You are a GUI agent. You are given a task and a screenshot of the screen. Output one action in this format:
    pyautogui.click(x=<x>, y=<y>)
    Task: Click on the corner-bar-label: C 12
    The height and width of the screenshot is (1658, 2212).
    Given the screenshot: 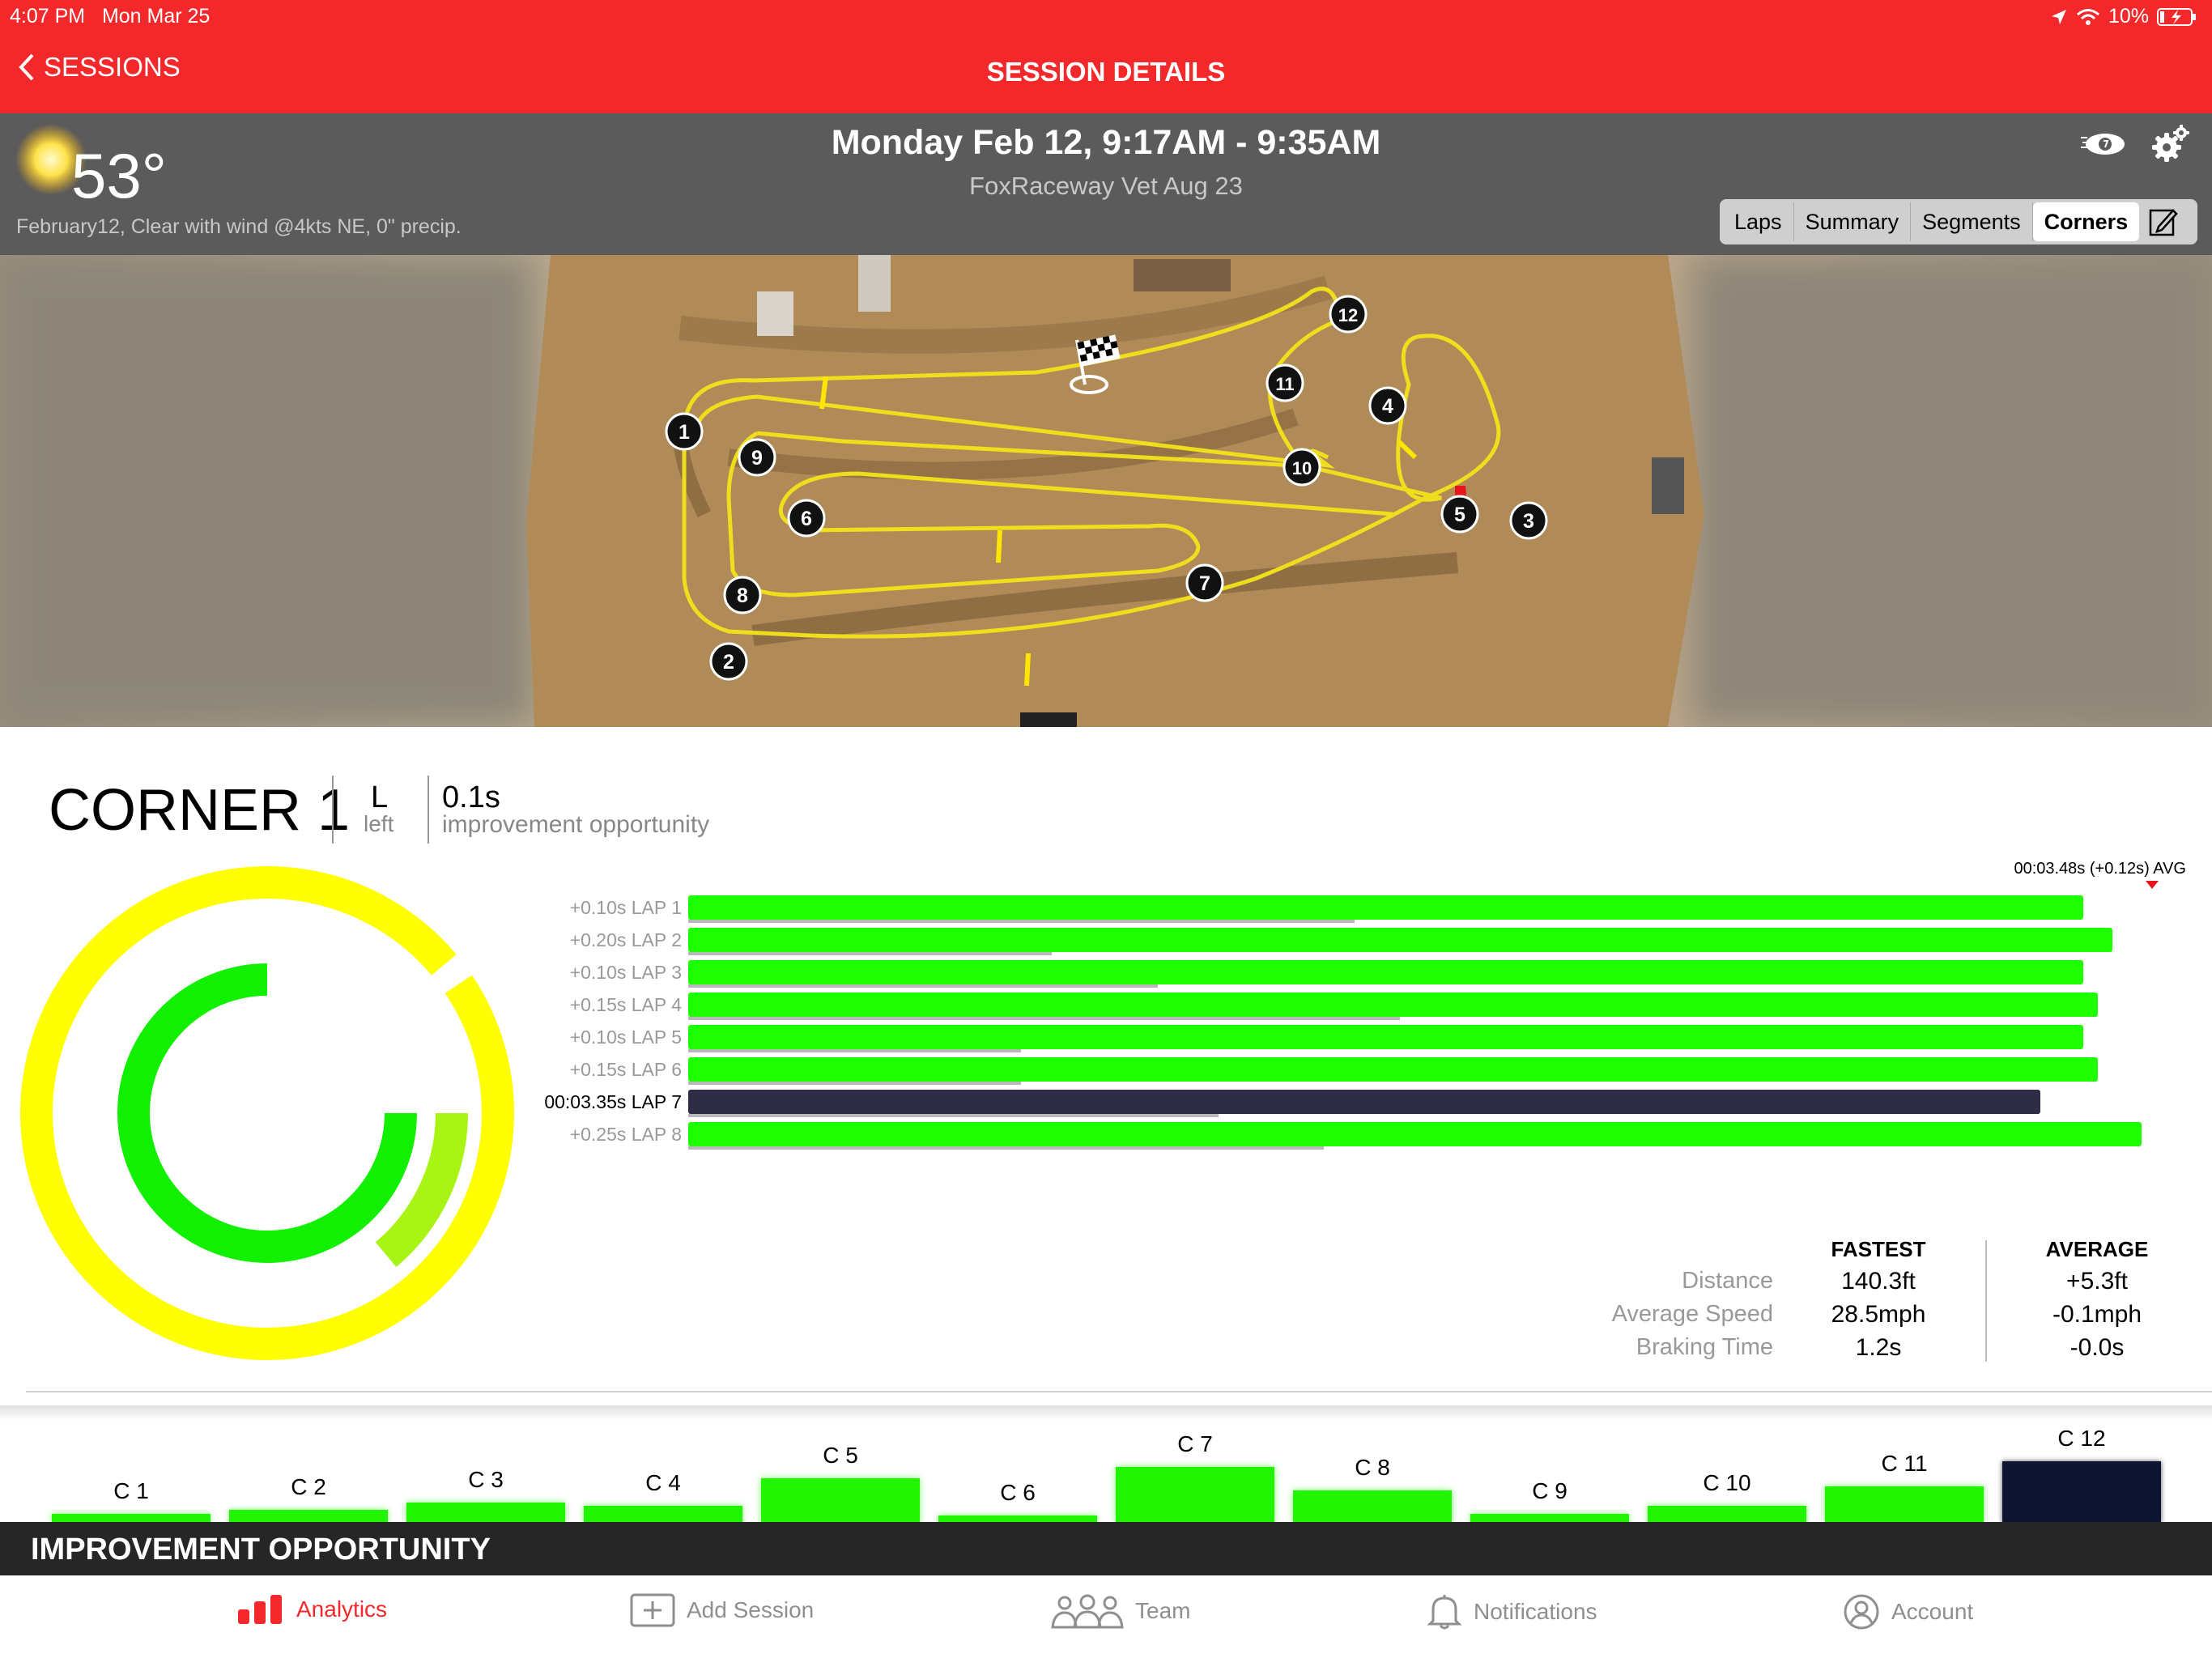 What is the action you would take?
    pyautogui.click(x=2082, y=1438)
    